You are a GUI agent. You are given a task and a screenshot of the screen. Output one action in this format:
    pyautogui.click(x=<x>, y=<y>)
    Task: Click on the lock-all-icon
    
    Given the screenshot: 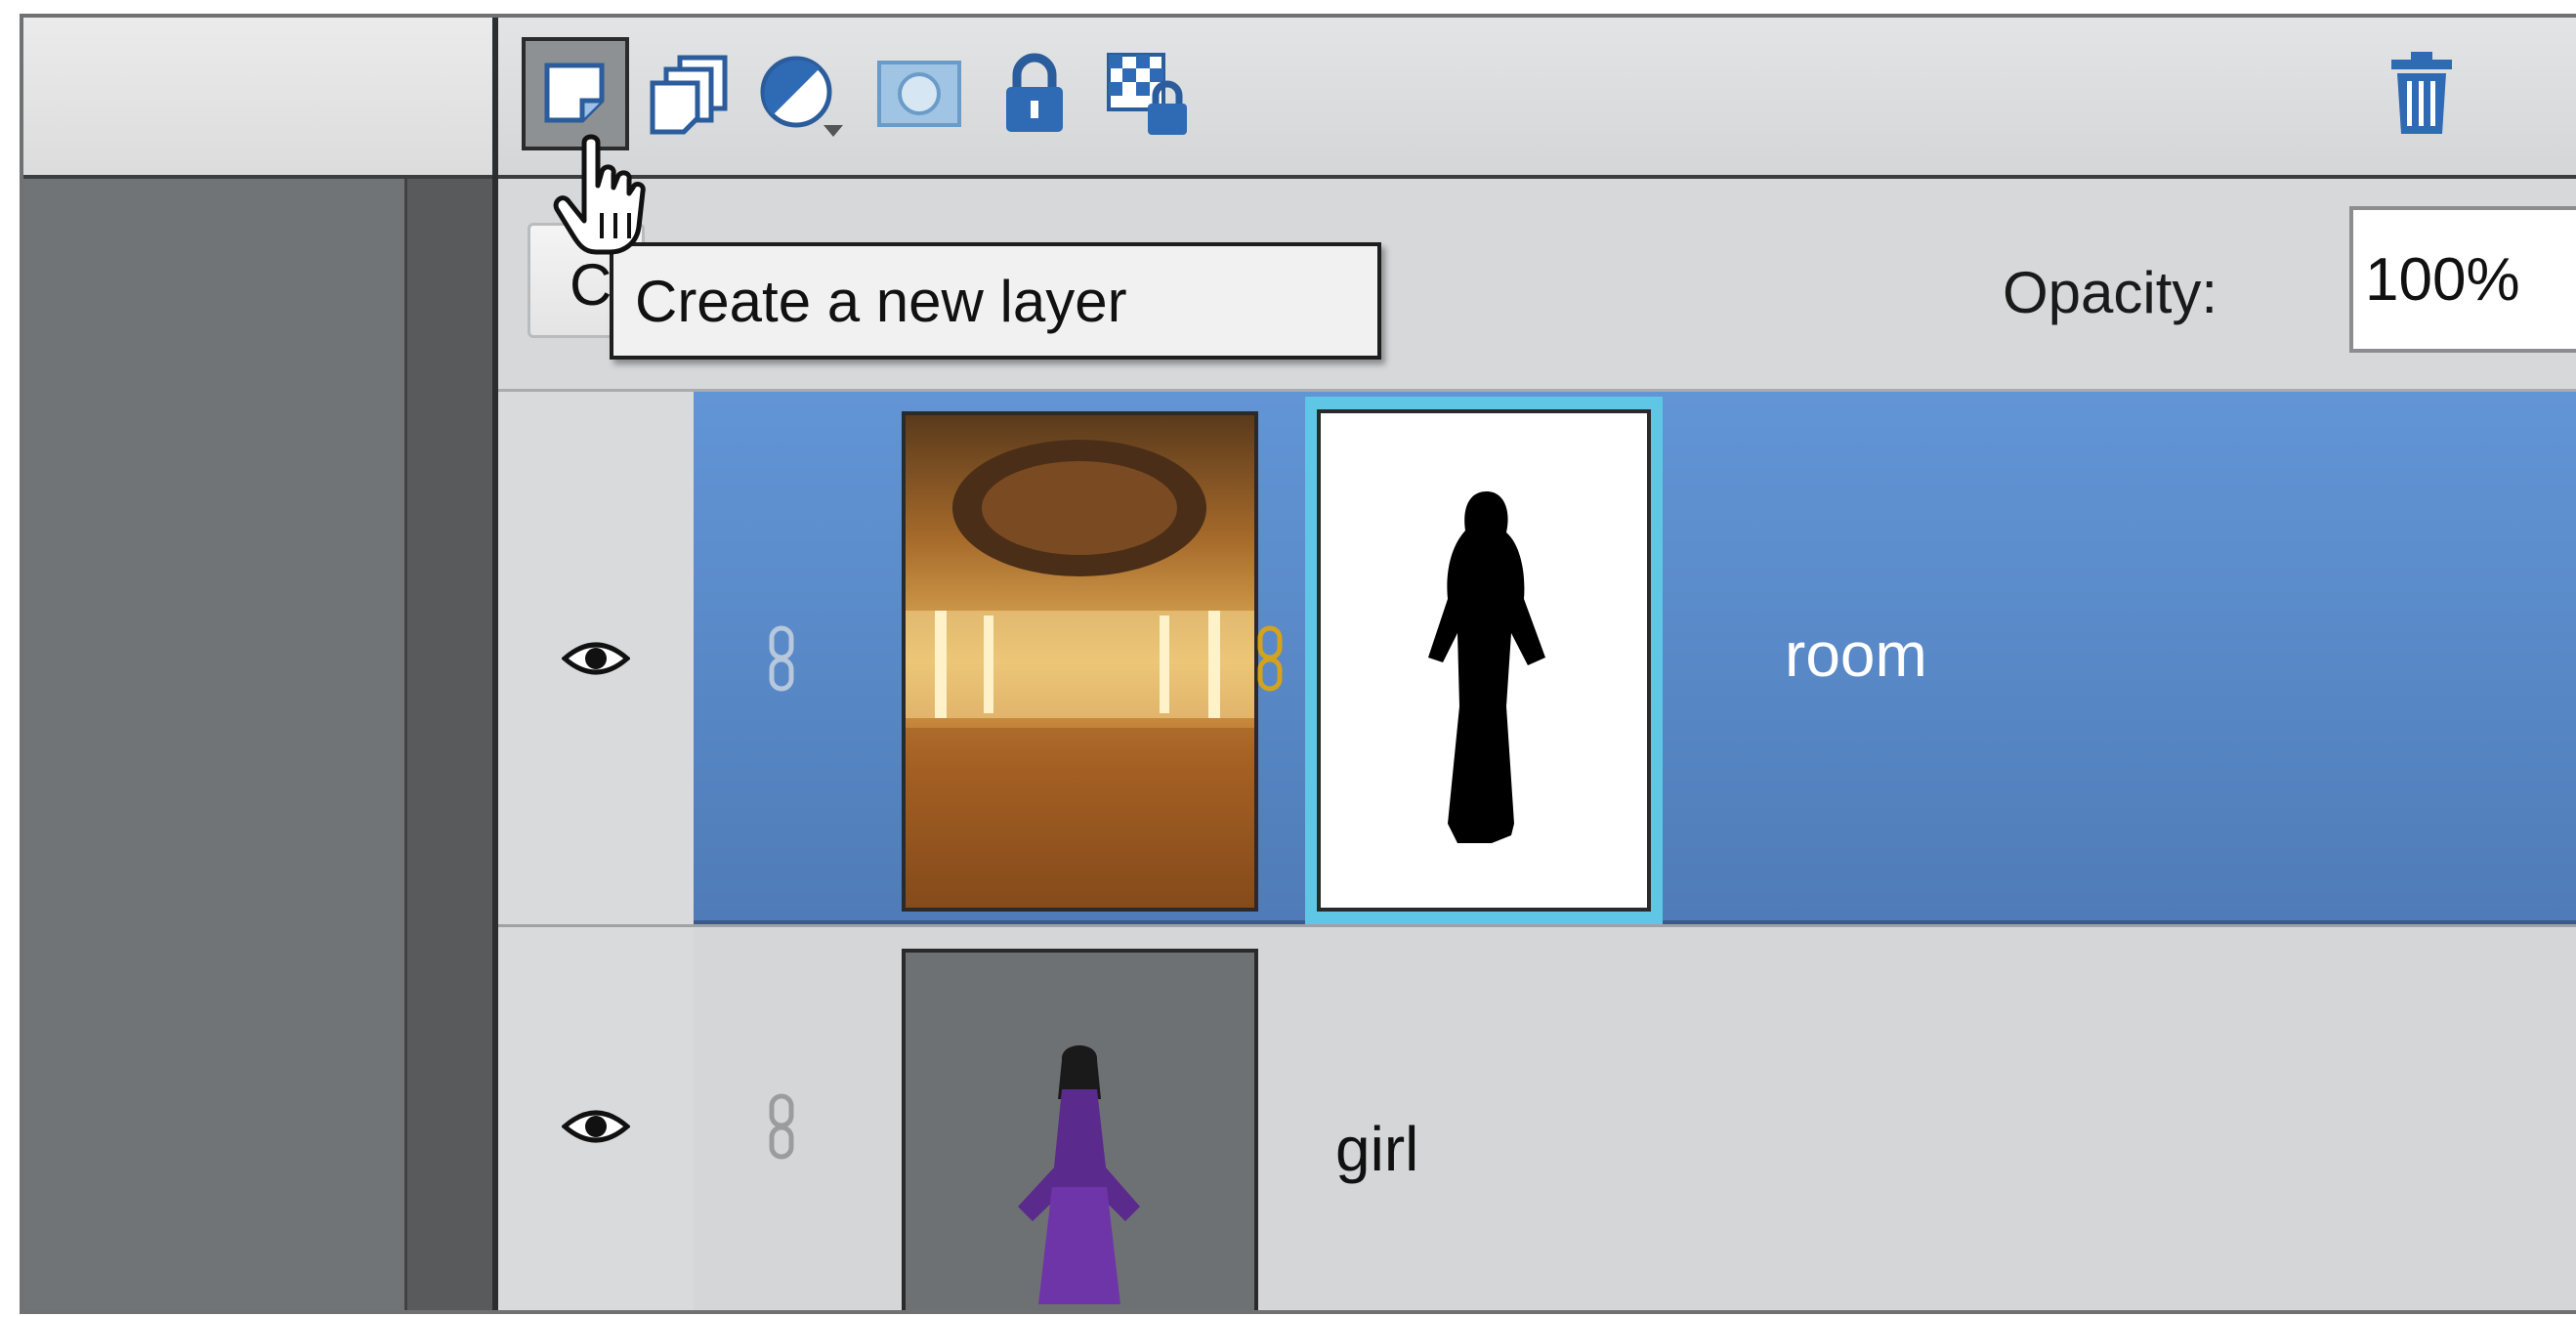 What is the action you would take?
    pyautogui.click(x=1034, y=92)
    